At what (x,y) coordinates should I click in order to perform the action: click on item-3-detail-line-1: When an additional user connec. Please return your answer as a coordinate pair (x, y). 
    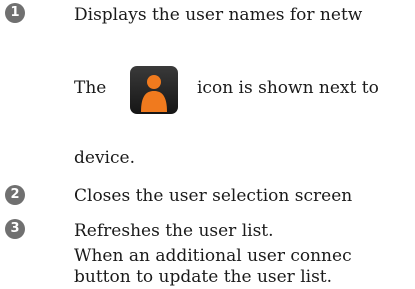
    Looking at the image, I should click on (213, 256).